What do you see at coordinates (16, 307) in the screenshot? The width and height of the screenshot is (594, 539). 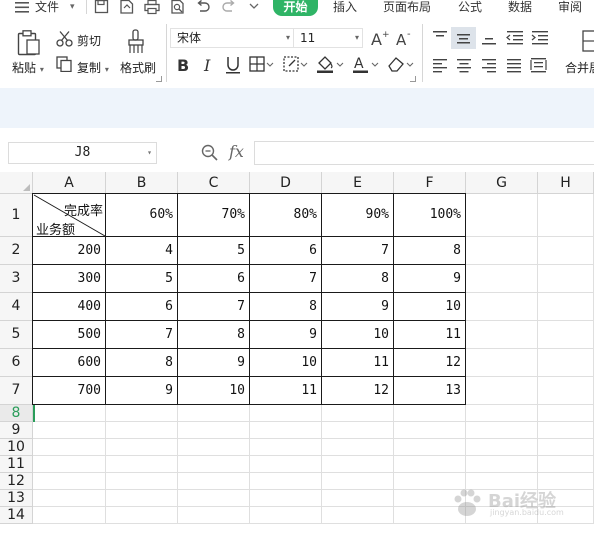 I see `row-header-4: 4` at bounding box center [16, 307].